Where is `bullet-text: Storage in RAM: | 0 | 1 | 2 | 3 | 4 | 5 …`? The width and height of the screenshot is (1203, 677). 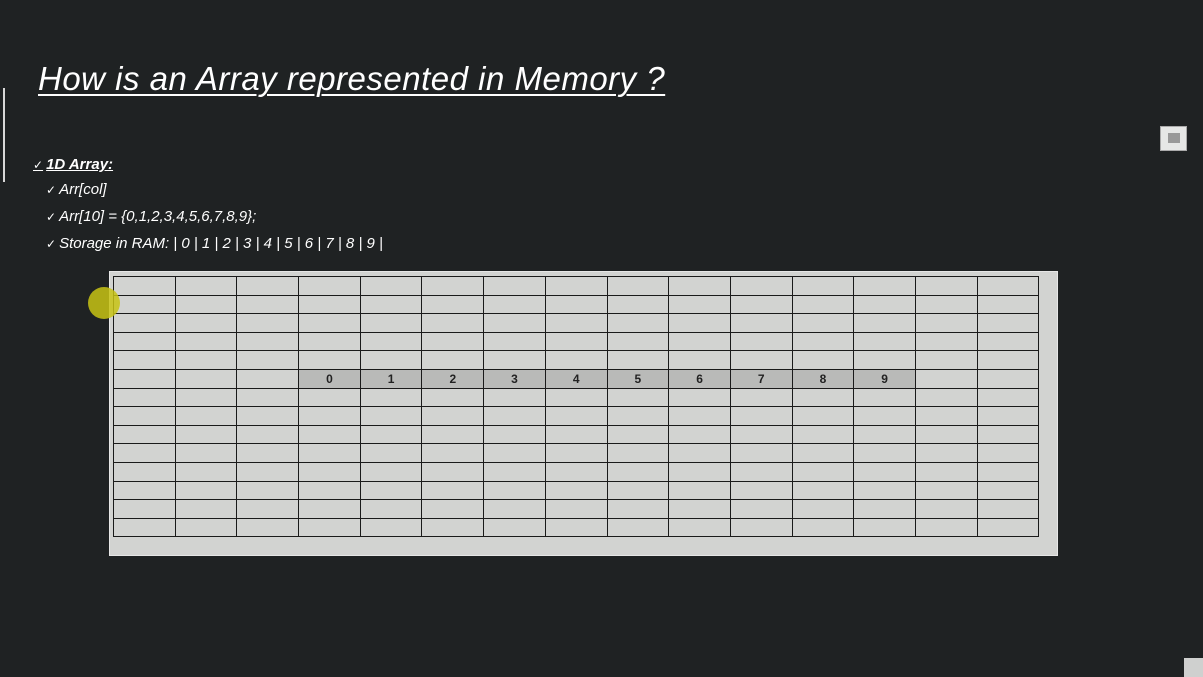
bullet-text: Storage in RAM: | 0 | 1 | 2 | 3 | 4 | 5 … is located at coordinates (221, 243).